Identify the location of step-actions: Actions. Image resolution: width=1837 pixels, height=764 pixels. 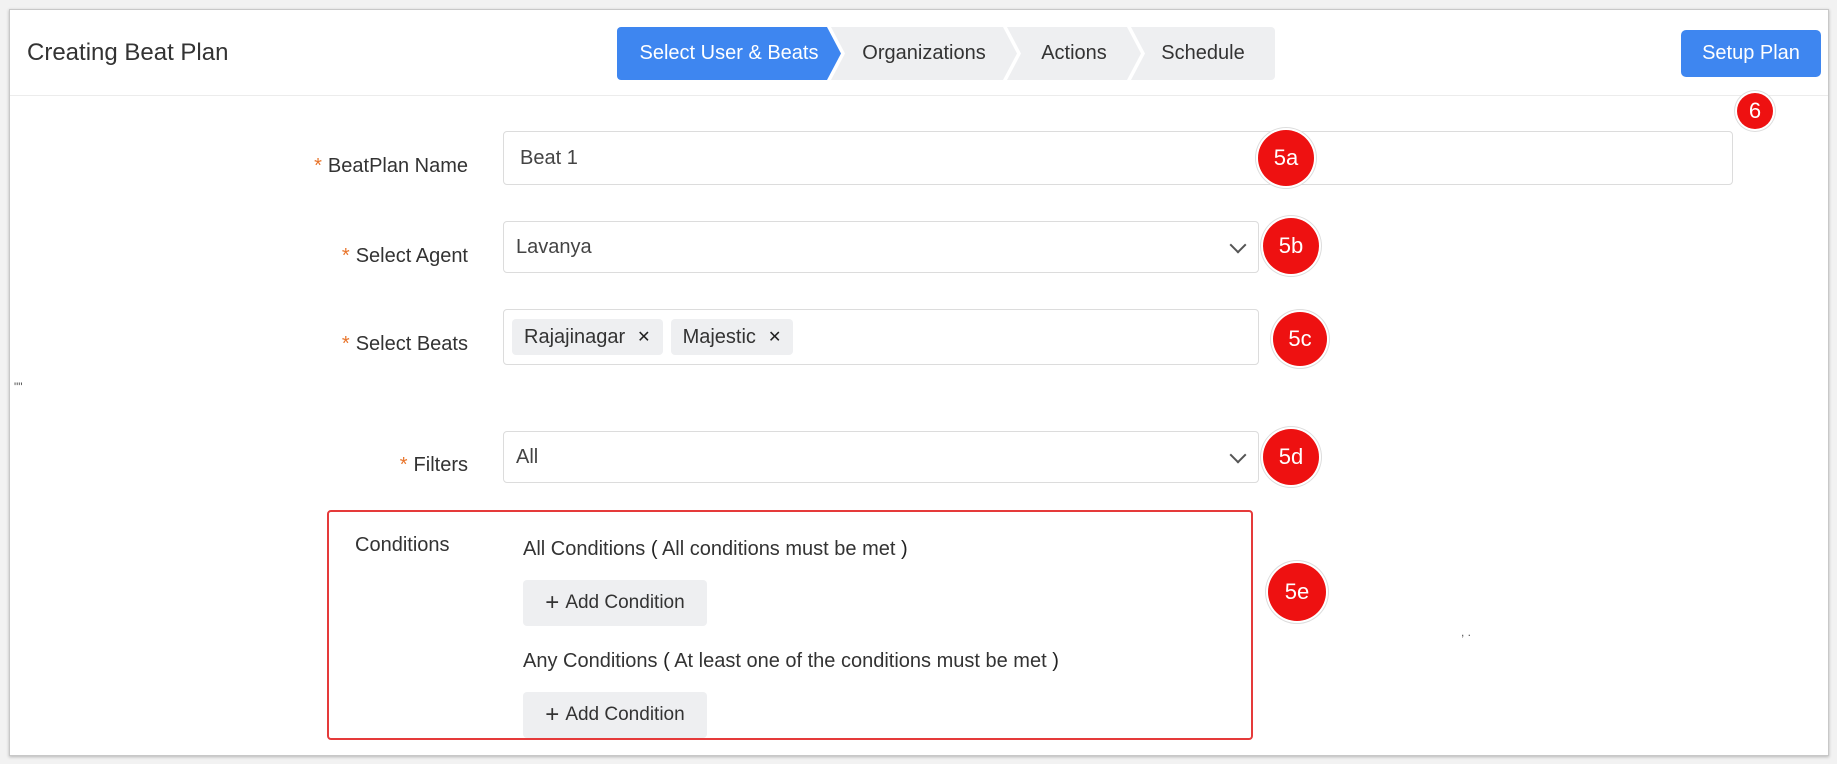
(1074, 53).